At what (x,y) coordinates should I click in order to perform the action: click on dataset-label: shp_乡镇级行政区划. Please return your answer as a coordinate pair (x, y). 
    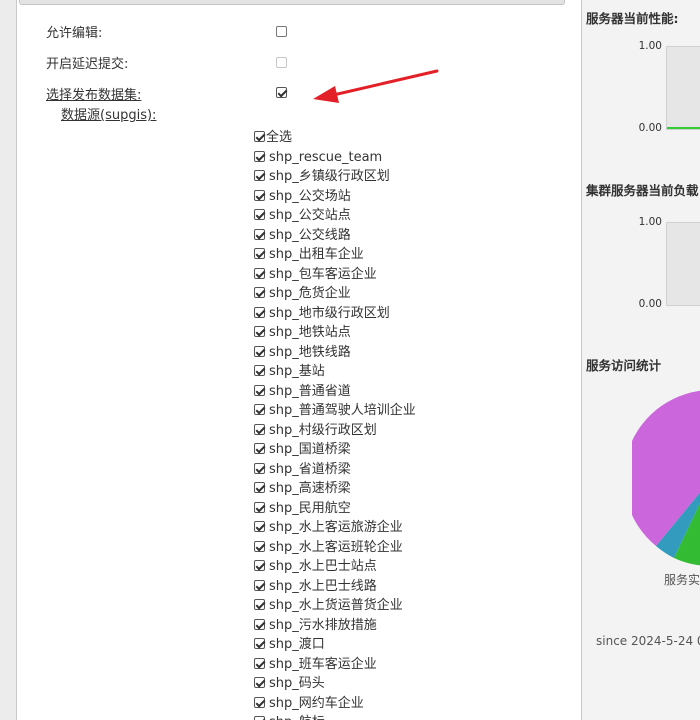
    Looking at the image, I should click on (329, 176).